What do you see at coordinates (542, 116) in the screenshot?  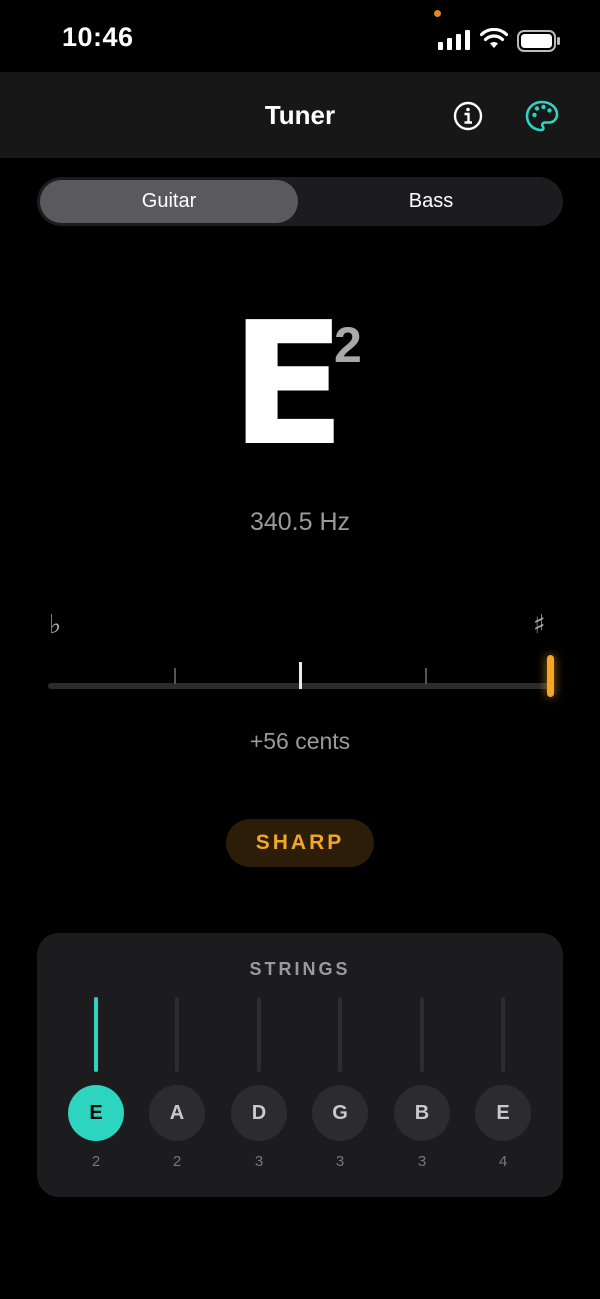 I see `palette-icon` at bounding box center [542, 116].